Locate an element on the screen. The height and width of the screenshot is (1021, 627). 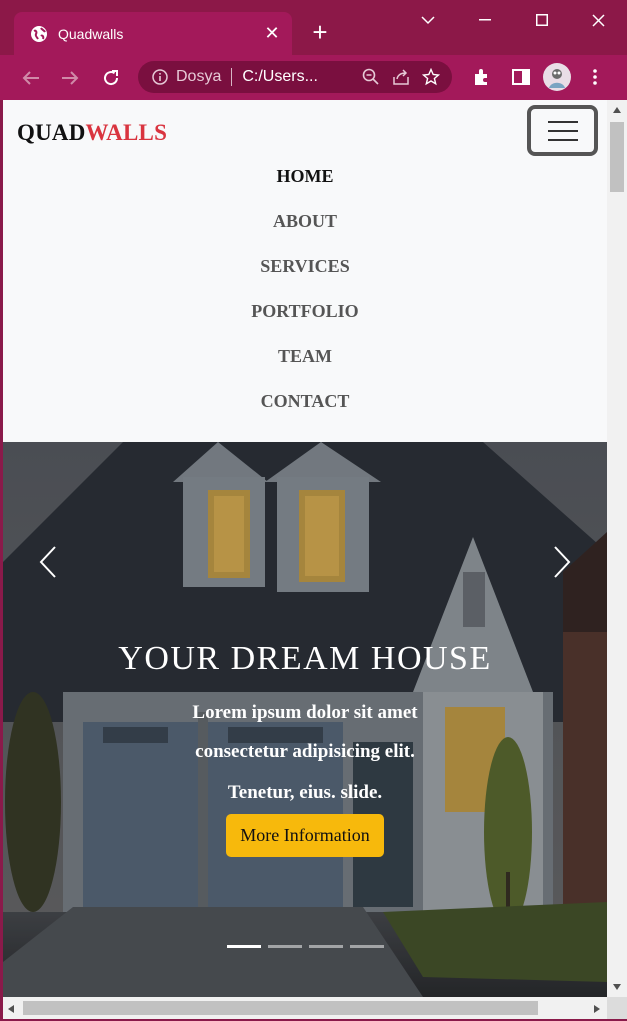
vertical-scrollbar is located at coordinates (617, 548).